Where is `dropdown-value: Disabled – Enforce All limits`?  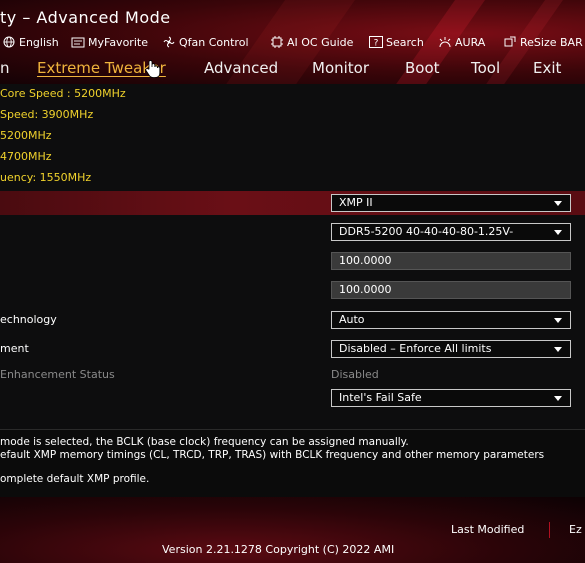
dropdown-value: Disabled – Enforce All limits is located at coordinates (415, 348).